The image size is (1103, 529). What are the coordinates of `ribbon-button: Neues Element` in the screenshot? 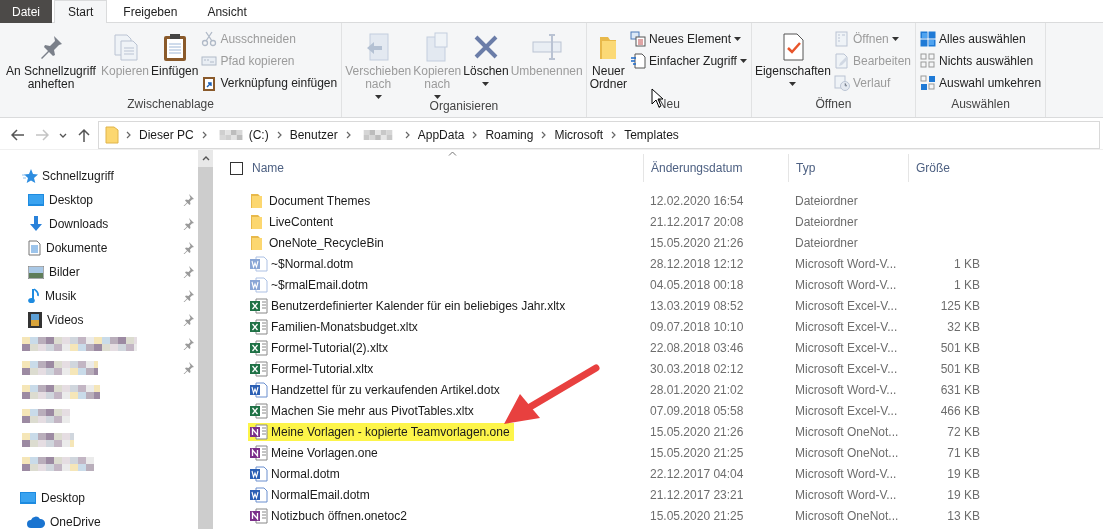 It's located at (688, 39).